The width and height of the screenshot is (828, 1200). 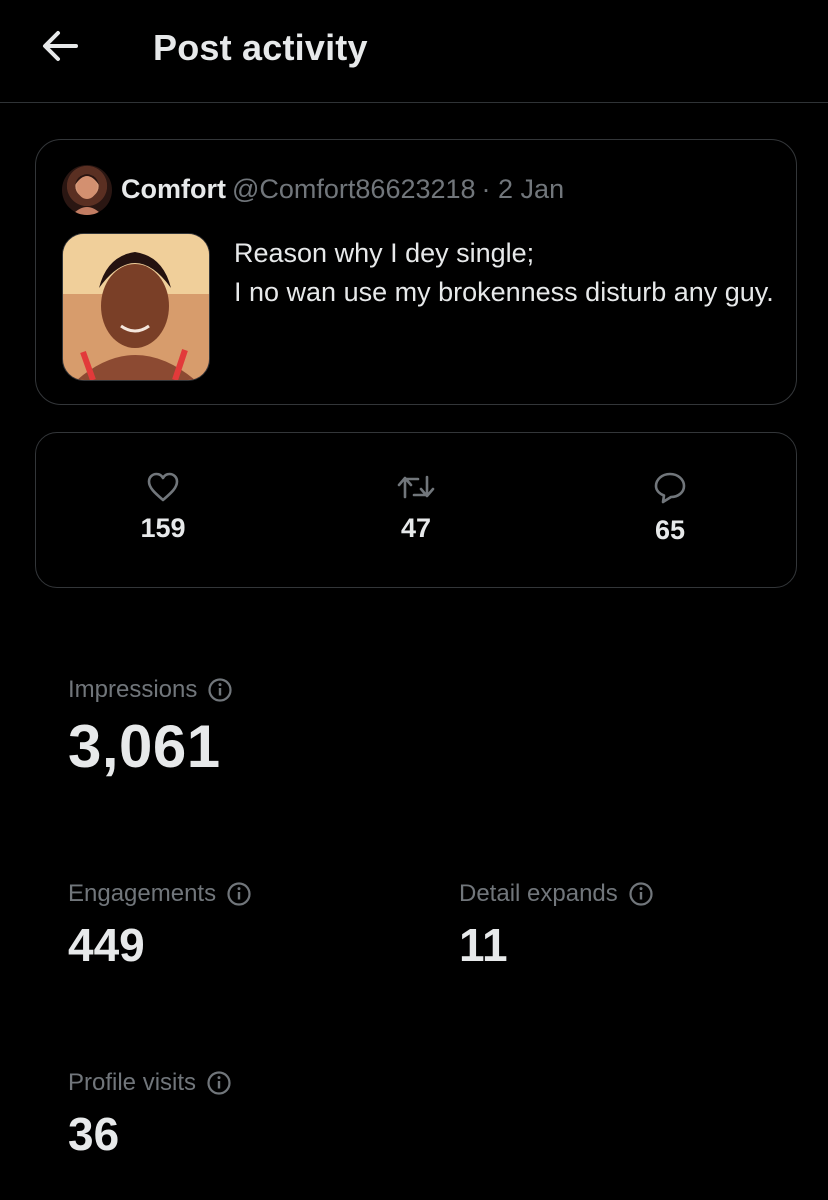 I want to click on replies-metric: 65, so click(x=670, y=508).